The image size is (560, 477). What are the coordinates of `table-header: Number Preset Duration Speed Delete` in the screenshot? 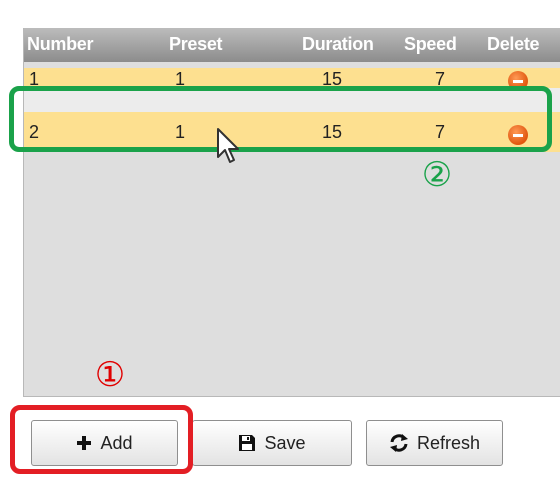 It's located at (292, 45).